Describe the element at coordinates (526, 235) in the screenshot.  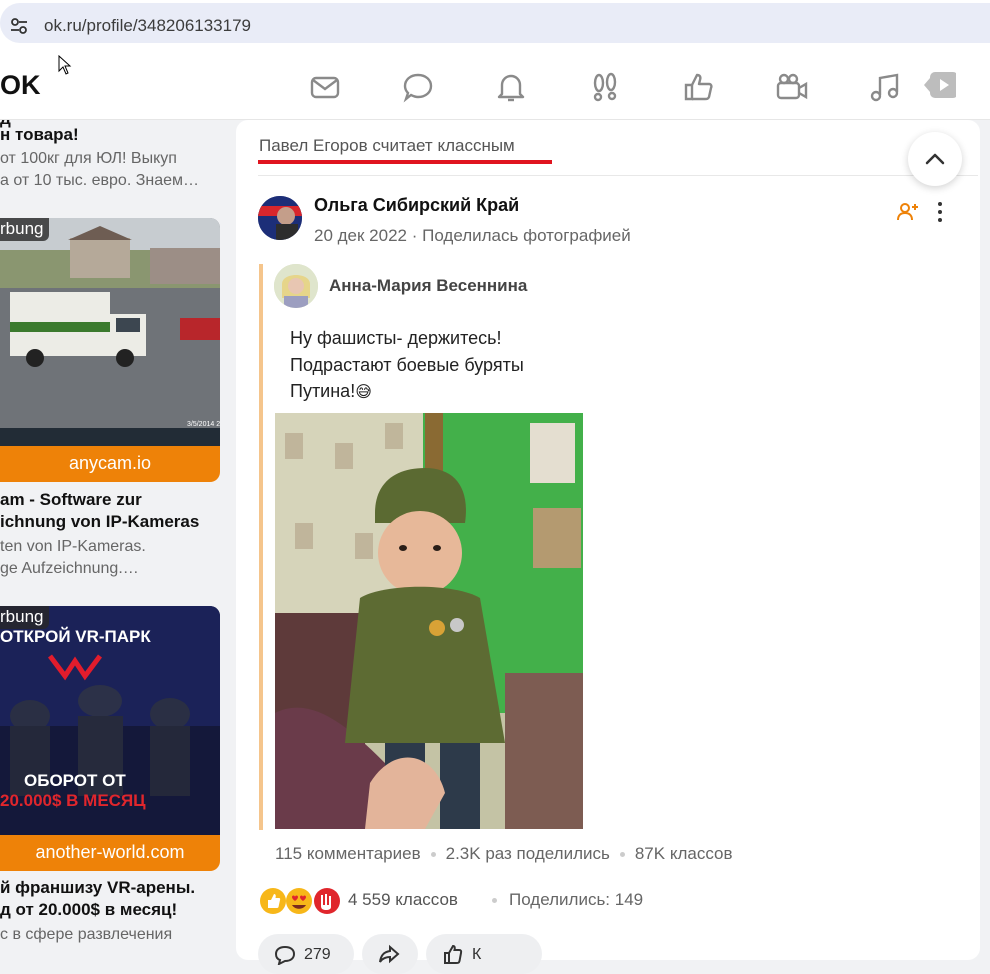
I see `post-action: Поделилась фотографией` at that location.